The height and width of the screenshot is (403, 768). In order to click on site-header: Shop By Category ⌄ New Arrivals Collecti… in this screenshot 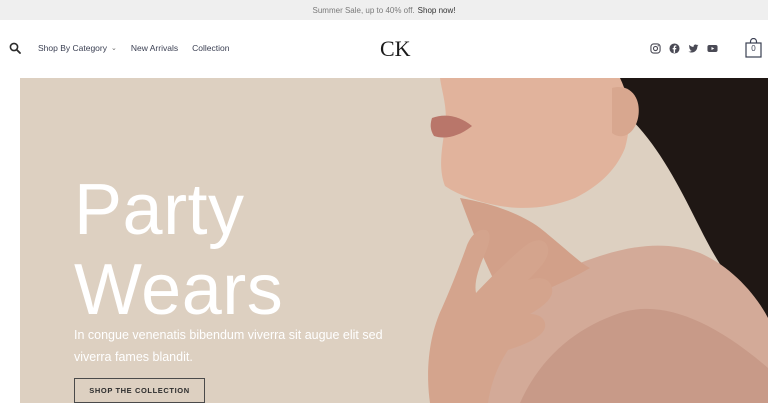, I will do `click(384, 49)`.